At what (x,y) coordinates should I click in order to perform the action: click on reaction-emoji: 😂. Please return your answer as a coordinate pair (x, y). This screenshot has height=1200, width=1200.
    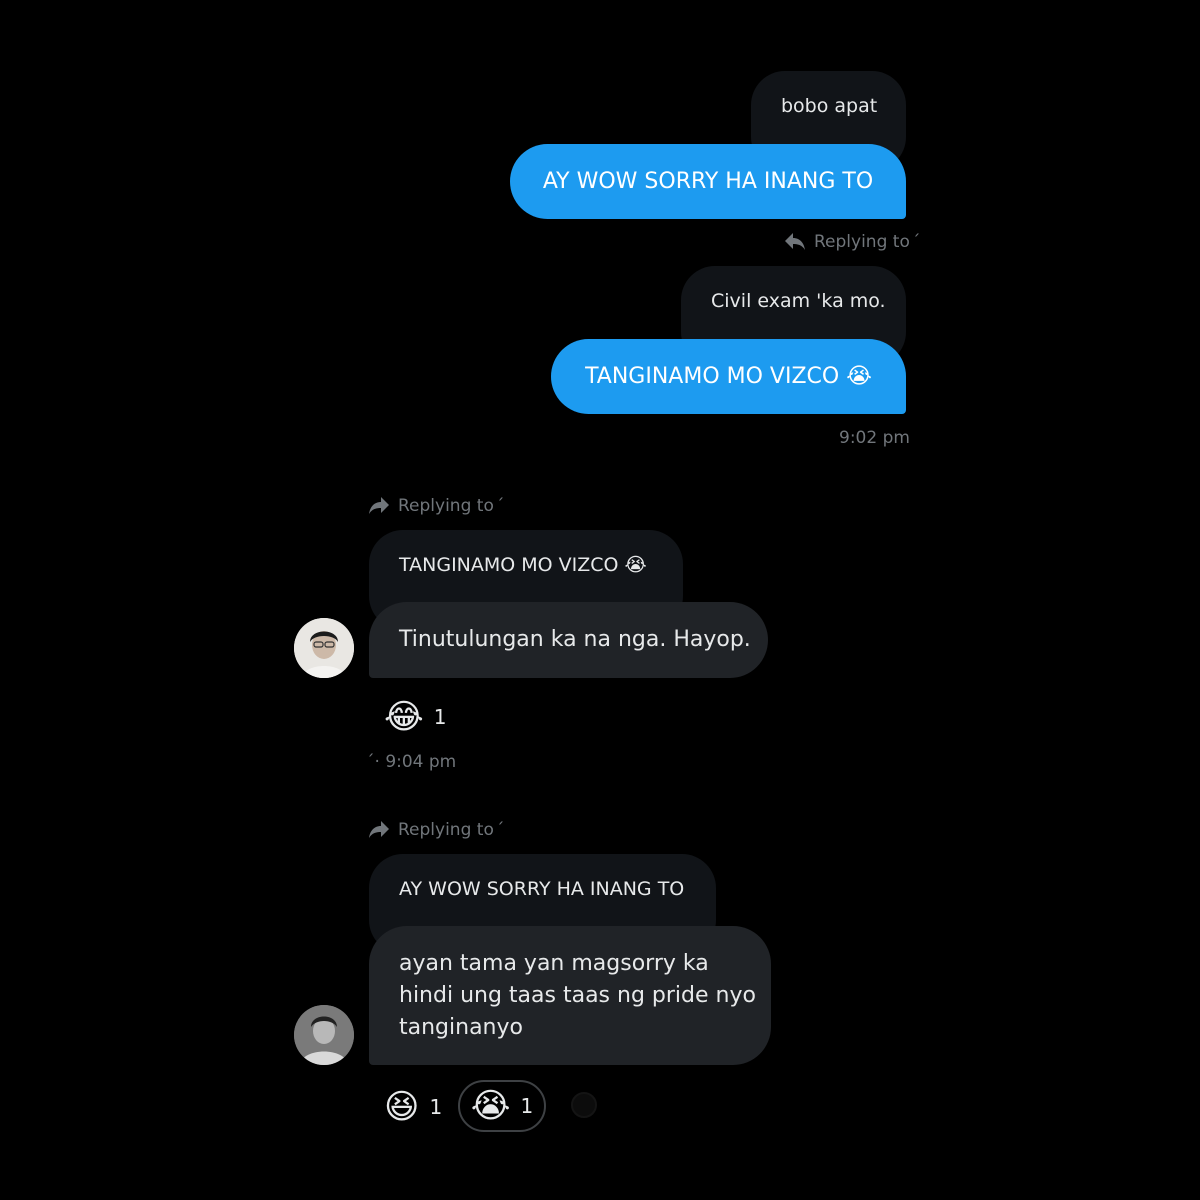
    Looking at the image, I should click on (404, 717).